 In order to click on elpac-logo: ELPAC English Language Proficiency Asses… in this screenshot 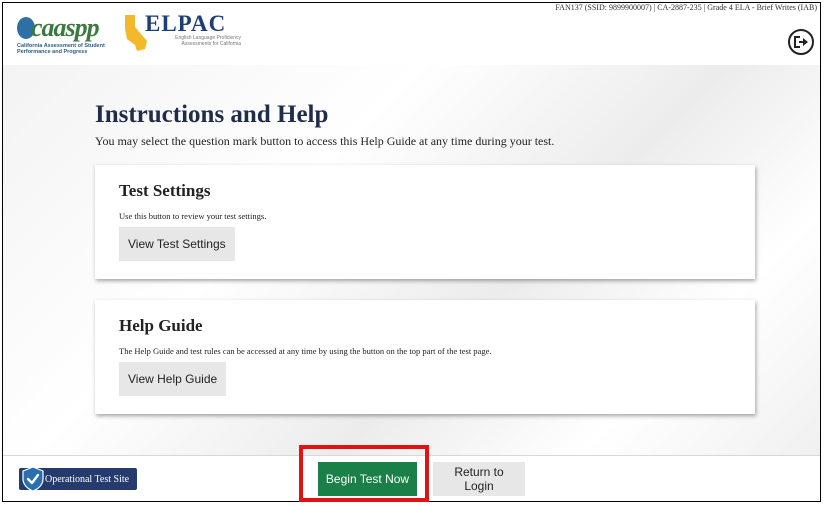, I will do `click(196, 34)`.